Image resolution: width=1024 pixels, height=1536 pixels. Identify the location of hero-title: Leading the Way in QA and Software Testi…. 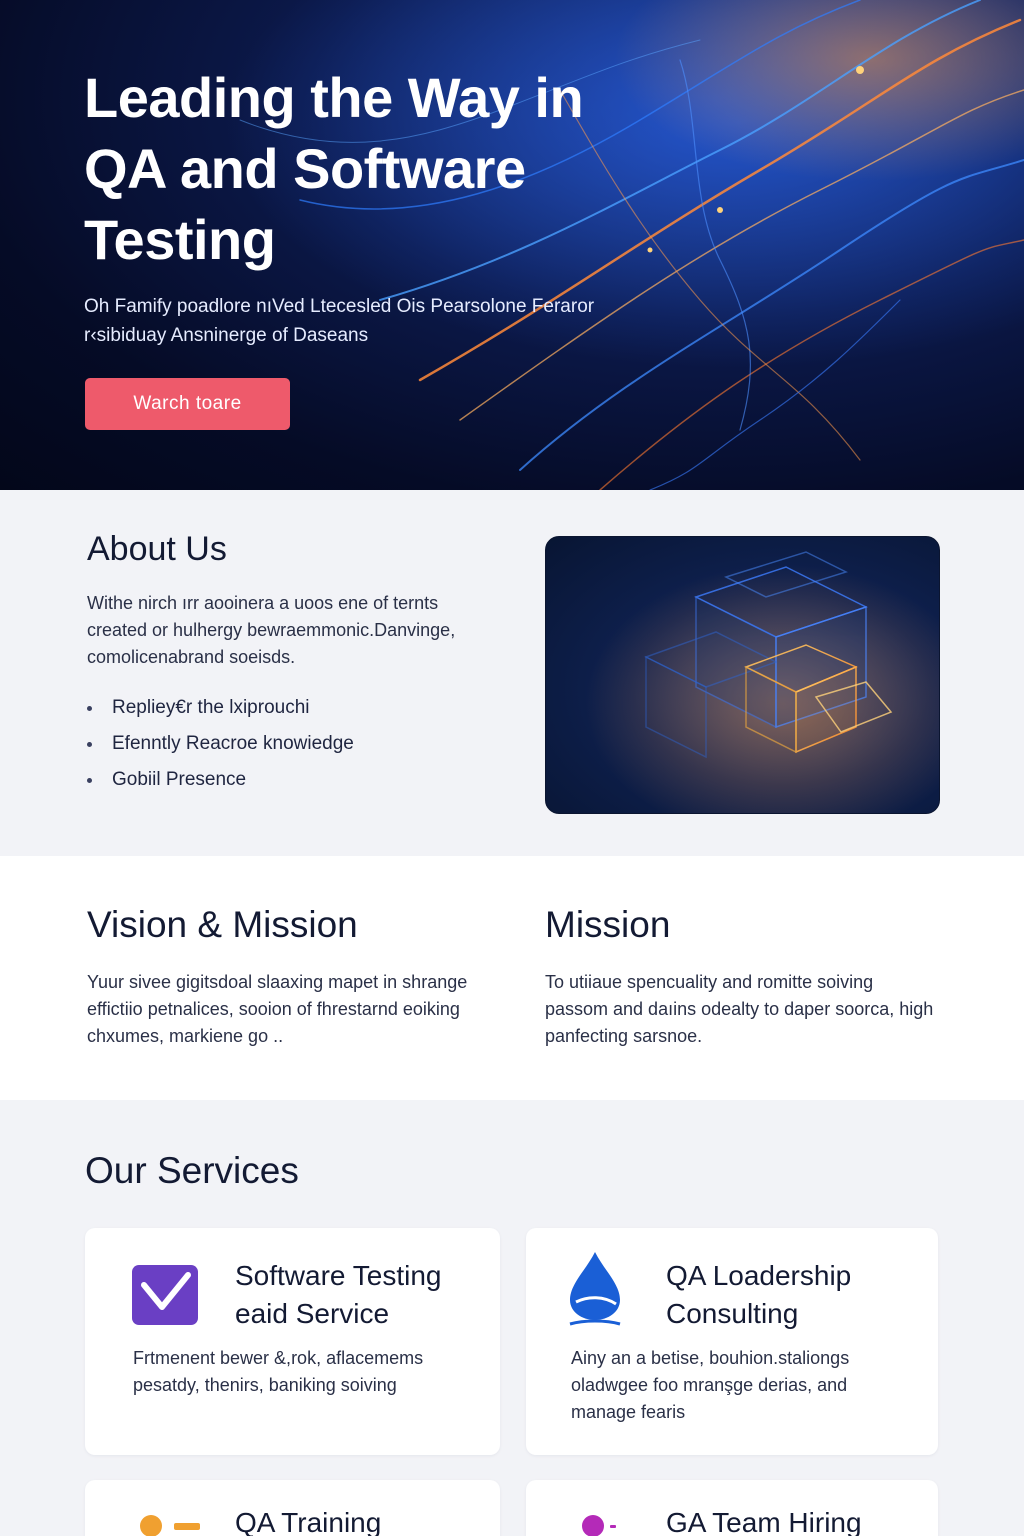
(334, 168).